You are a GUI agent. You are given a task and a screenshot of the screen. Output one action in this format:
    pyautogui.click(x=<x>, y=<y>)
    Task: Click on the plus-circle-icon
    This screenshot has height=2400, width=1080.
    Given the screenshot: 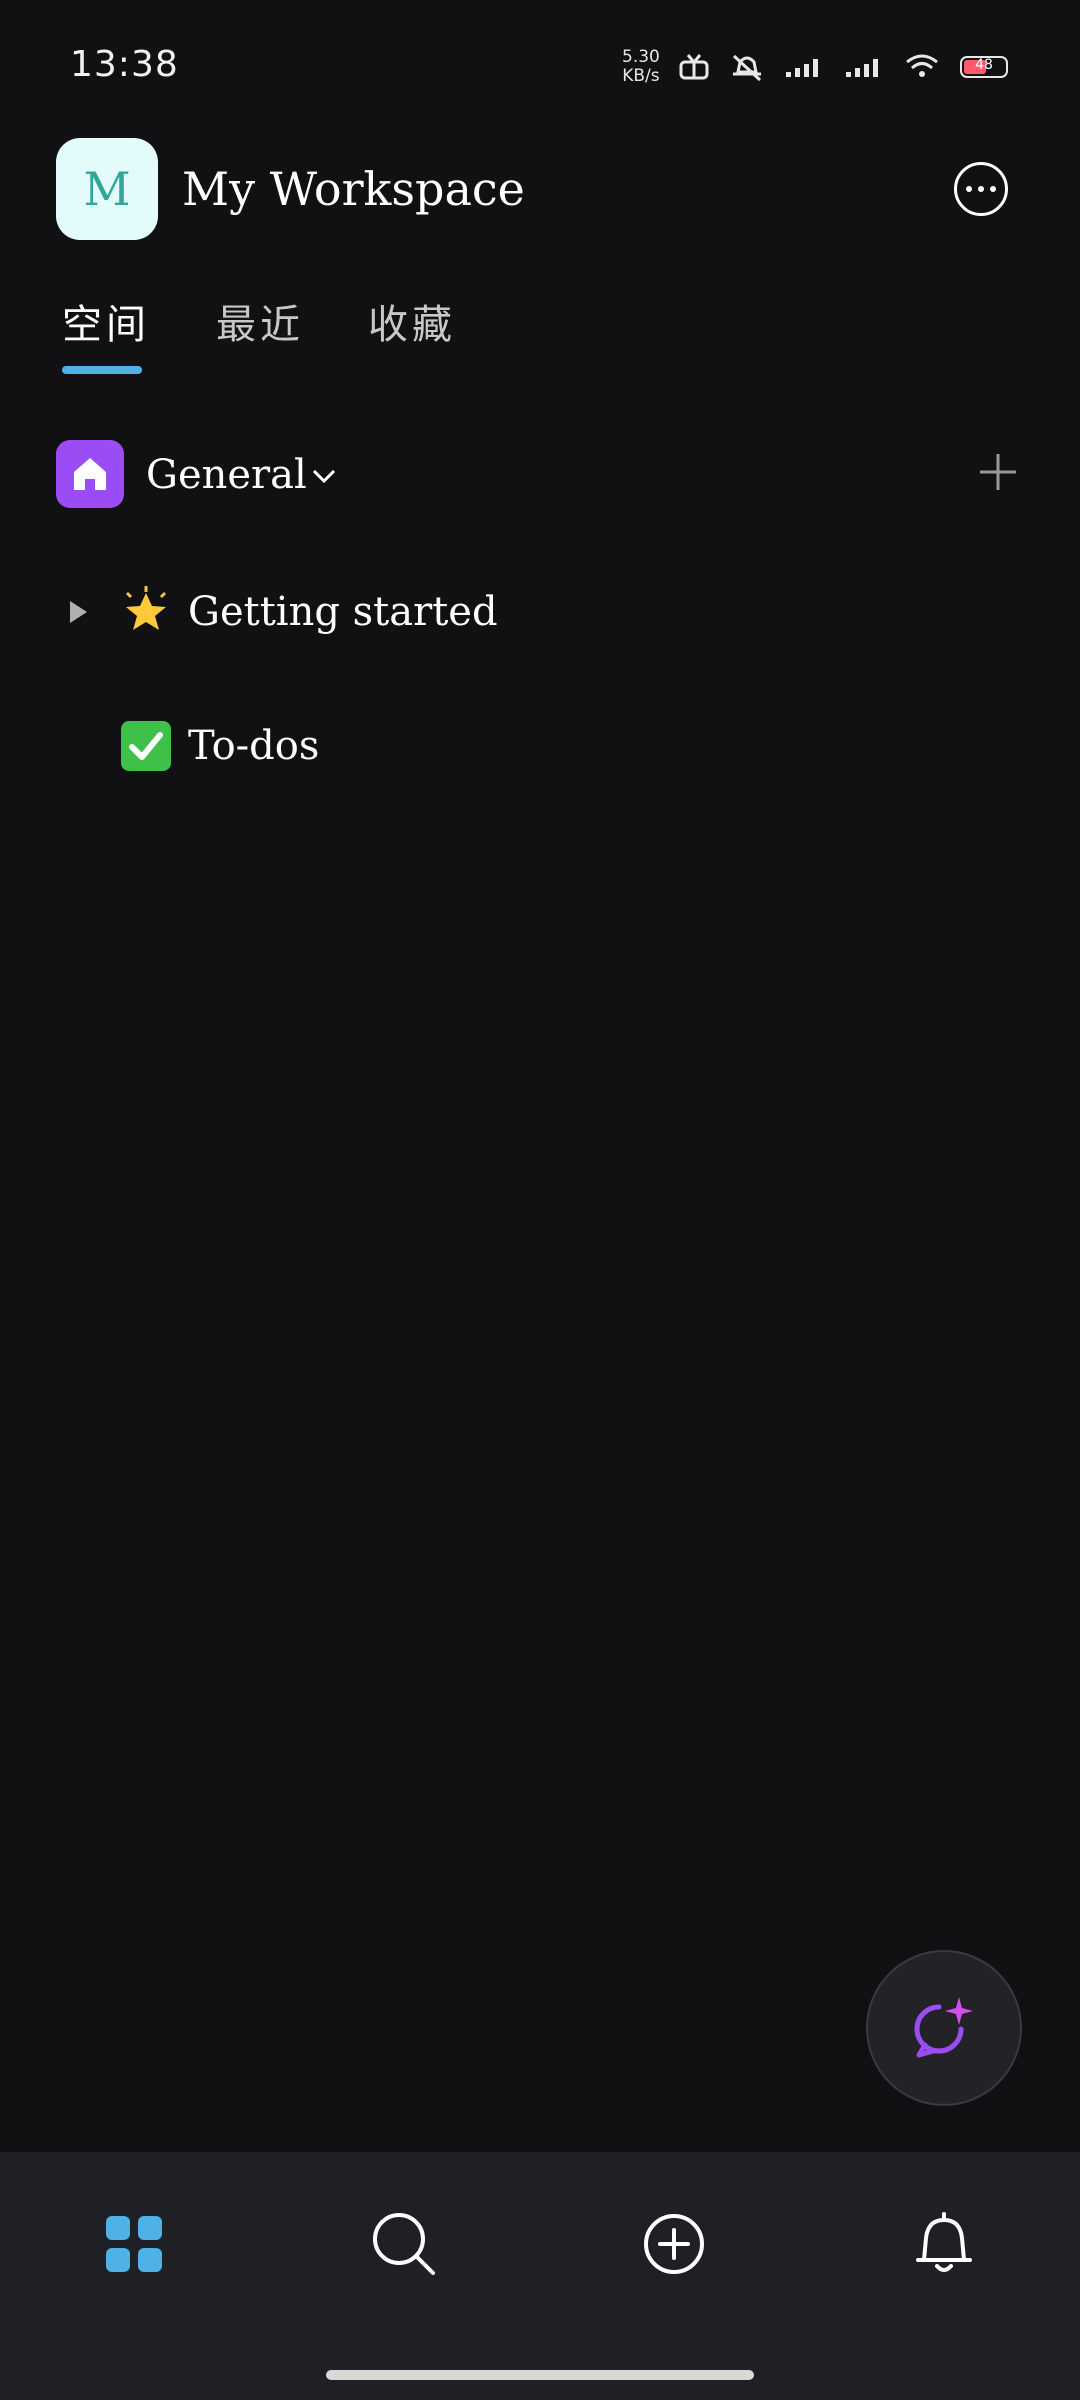 What is the action you would take?
    pyautogui.click(x=674, y=2244)
    